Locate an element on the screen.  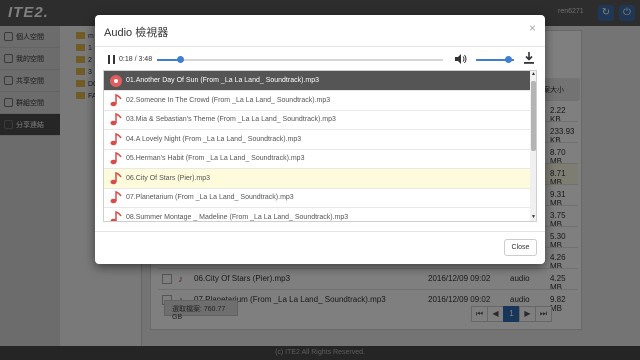
playlist-scrollbar: ▲ ▼ is located at coordinates (533, 146).